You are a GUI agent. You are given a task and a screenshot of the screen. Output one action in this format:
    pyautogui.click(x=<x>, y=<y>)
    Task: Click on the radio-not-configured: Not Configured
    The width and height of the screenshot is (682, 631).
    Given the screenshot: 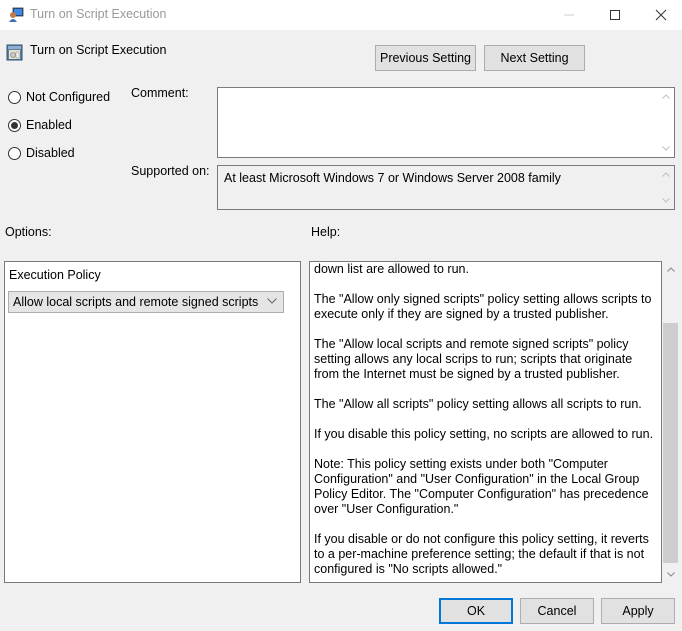 What is the action you would take?
    pyautogui.click(x=59, y=97)
    